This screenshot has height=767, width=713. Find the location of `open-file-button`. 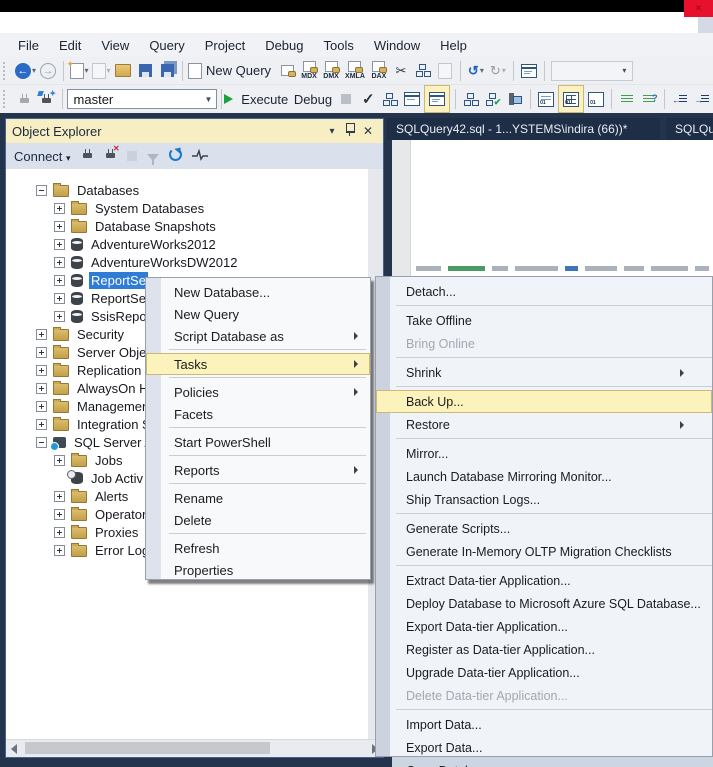

open-file-button is located at coordinates (123, 71).